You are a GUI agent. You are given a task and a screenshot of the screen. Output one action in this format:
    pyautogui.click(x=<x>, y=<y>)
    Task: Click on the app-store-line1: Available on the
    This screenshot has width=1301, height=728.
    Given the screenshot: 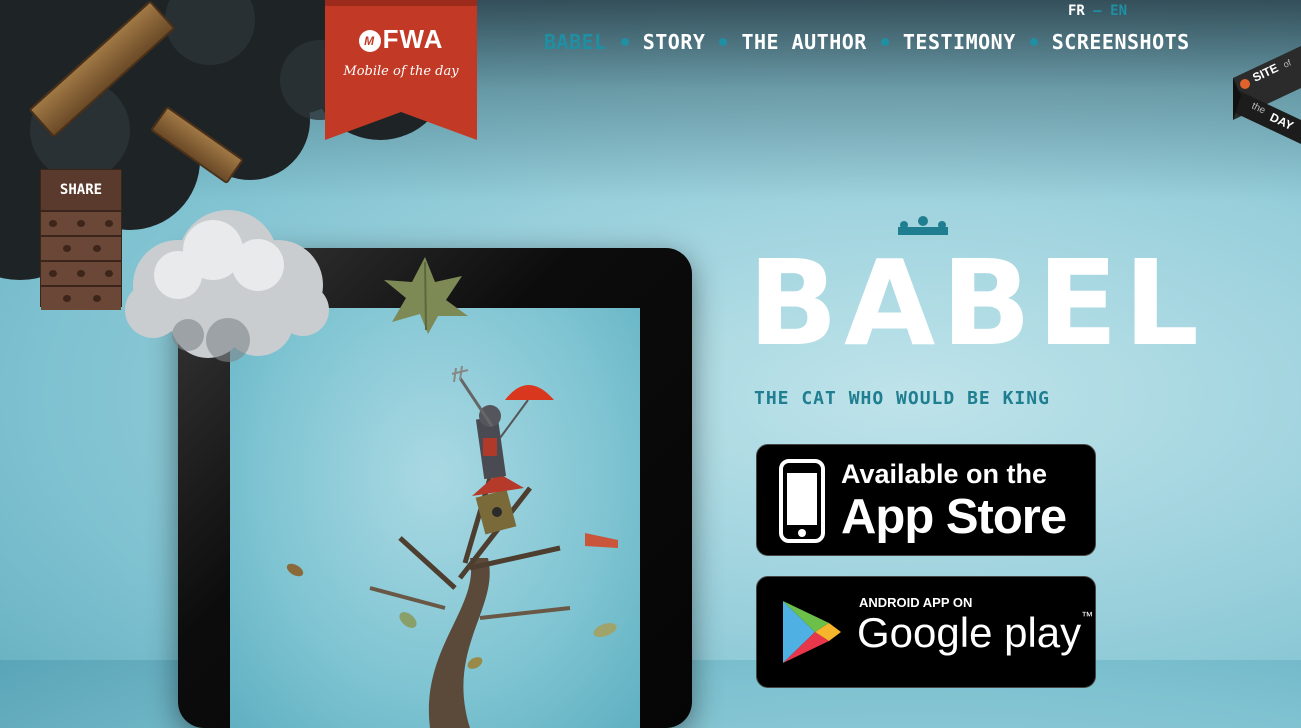 What is the action you would take?
    pyautogui.click(x=944, y=474)
    